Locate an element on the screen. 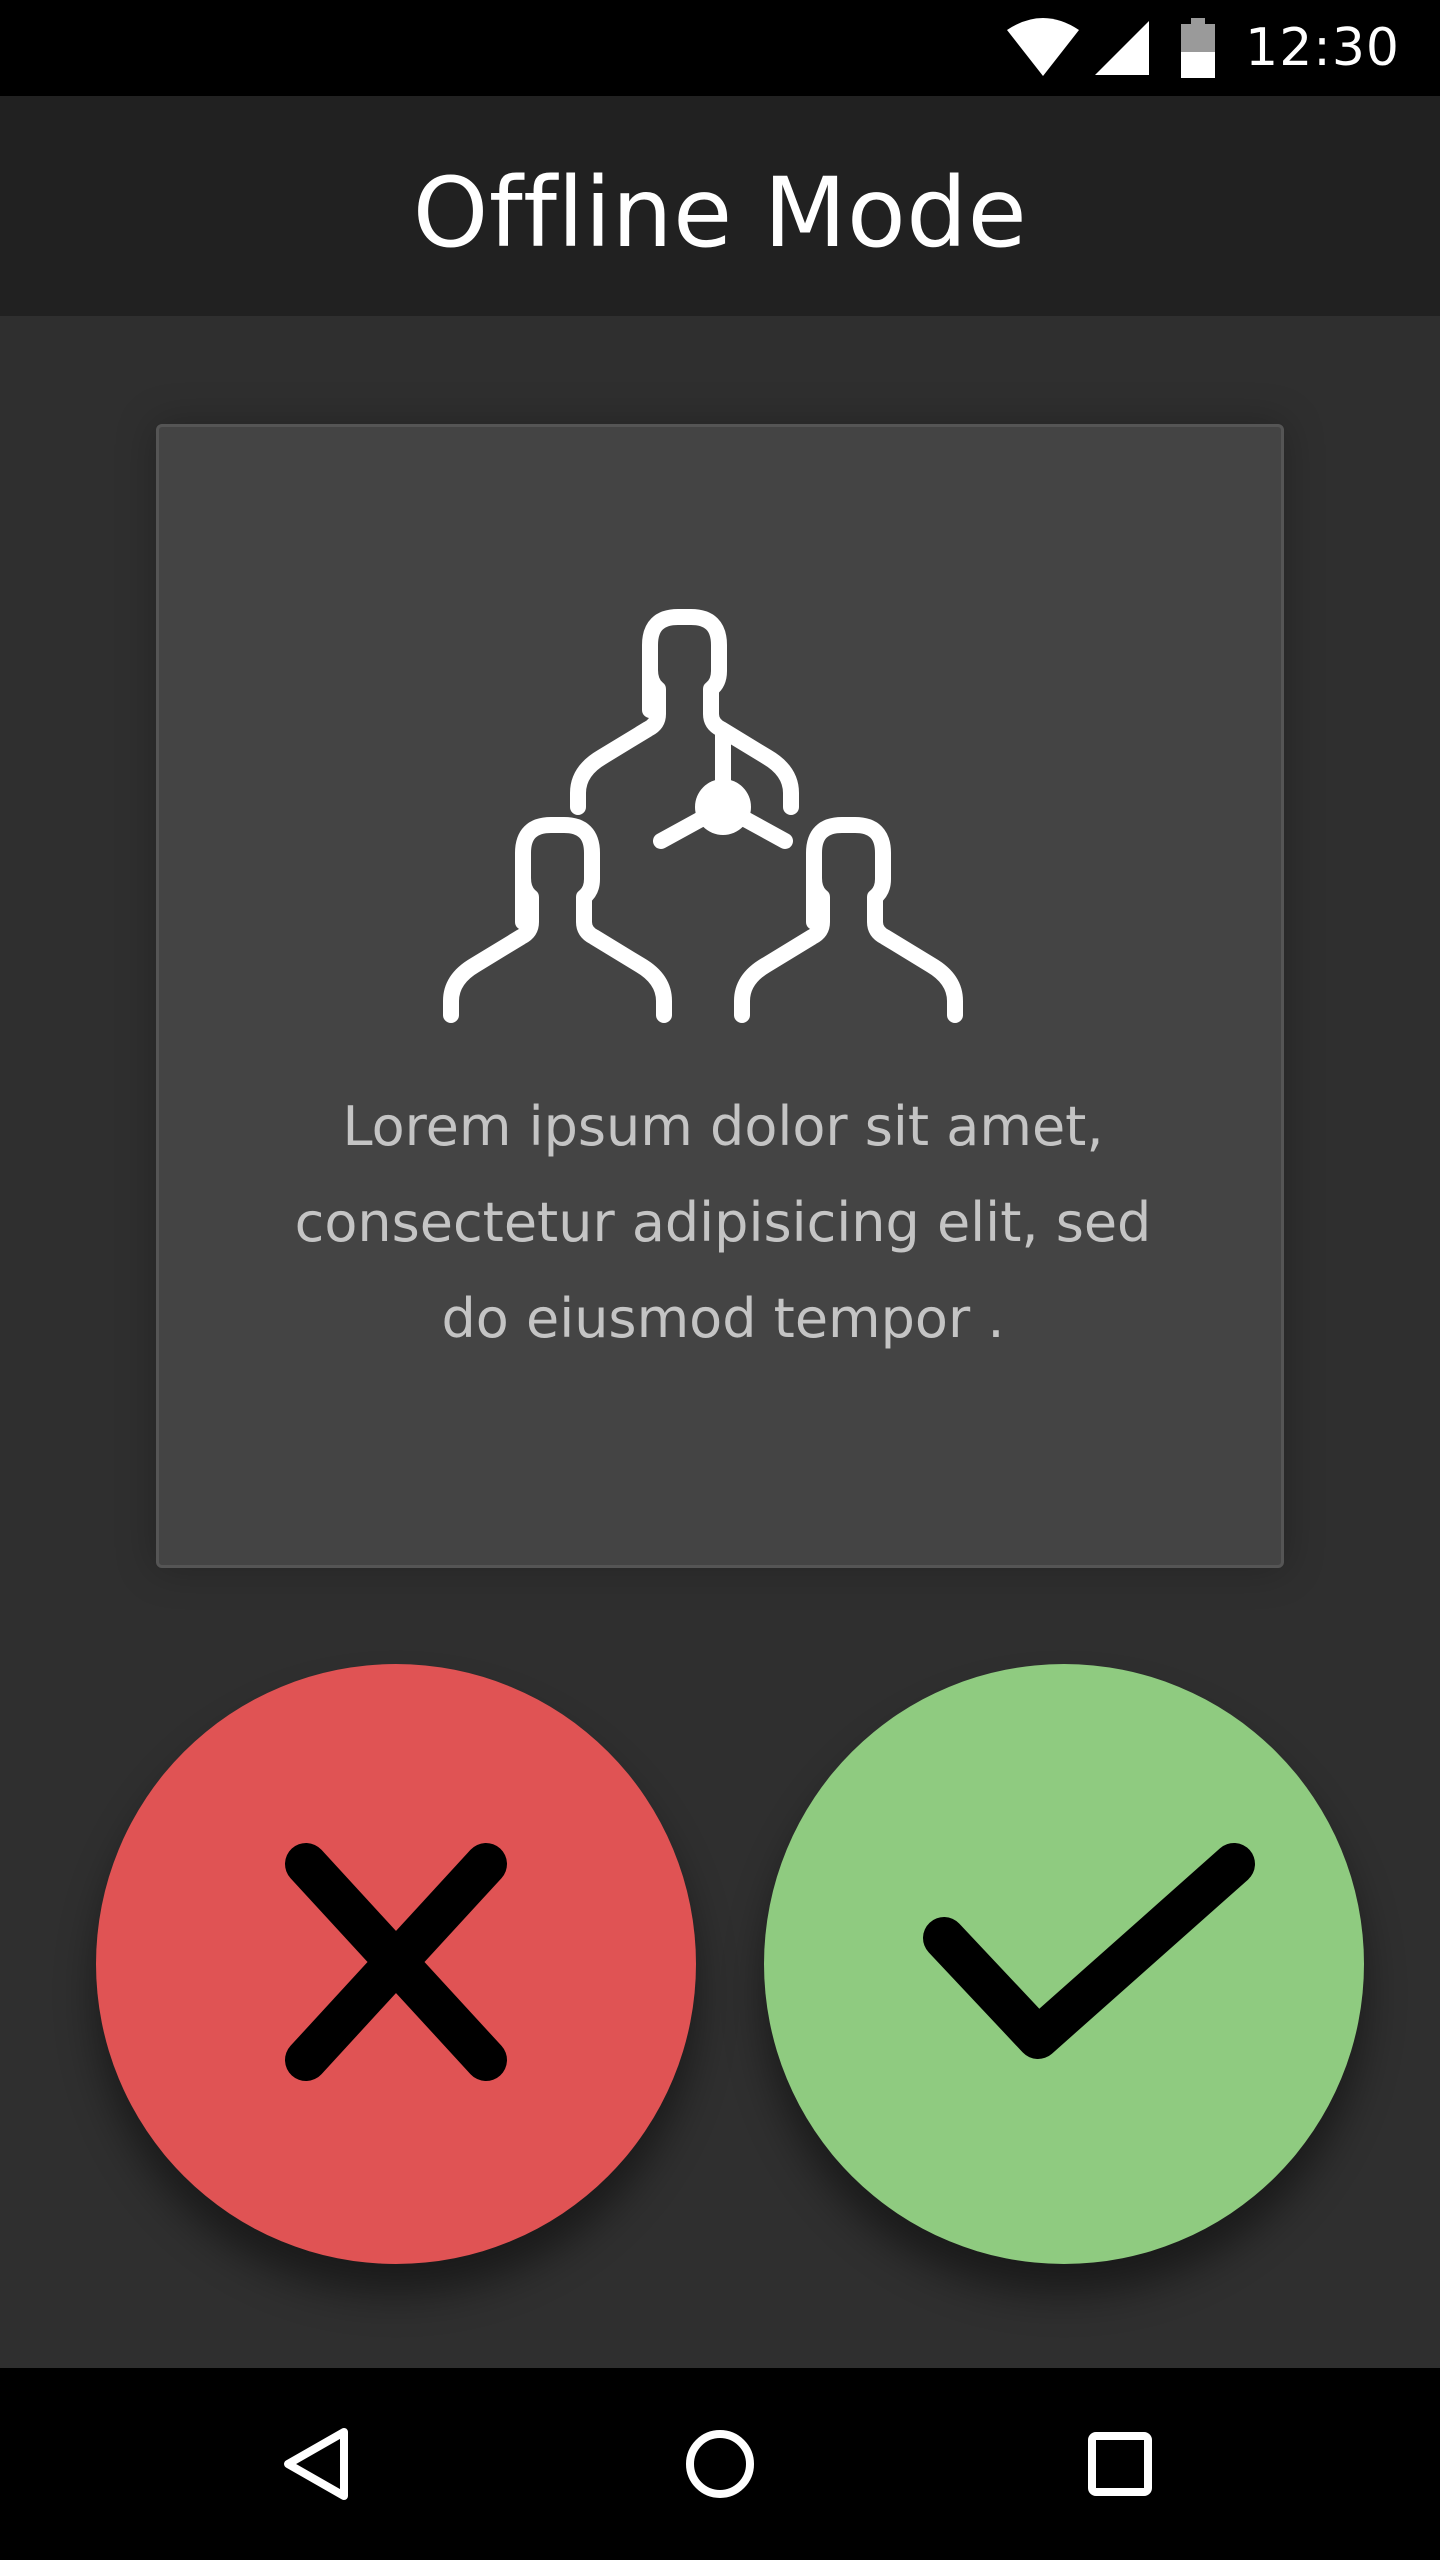  wifi-icon is located at coordinates (1043, 48).